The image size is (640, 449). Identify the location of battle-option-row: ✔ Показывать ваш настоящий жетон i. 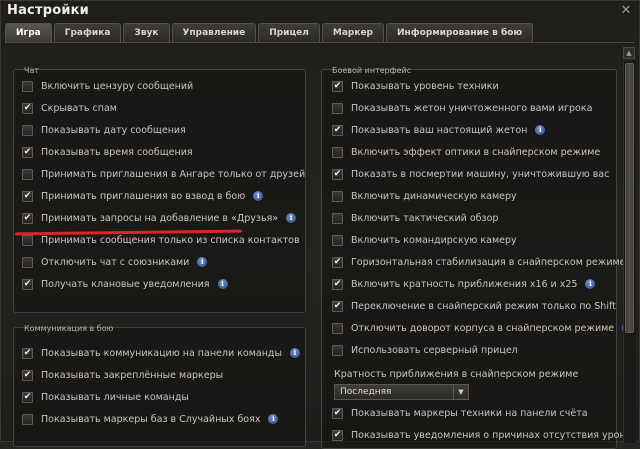
(438, 130).